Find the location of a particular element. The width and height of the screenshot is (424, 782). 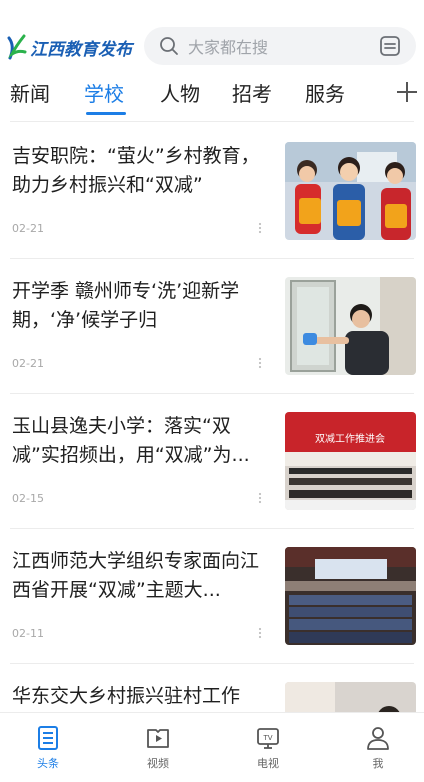

news-title: 开学季 赣州师专‘洗’迎新学期，‘净’候学子归 is located at coordinates (126, 305).